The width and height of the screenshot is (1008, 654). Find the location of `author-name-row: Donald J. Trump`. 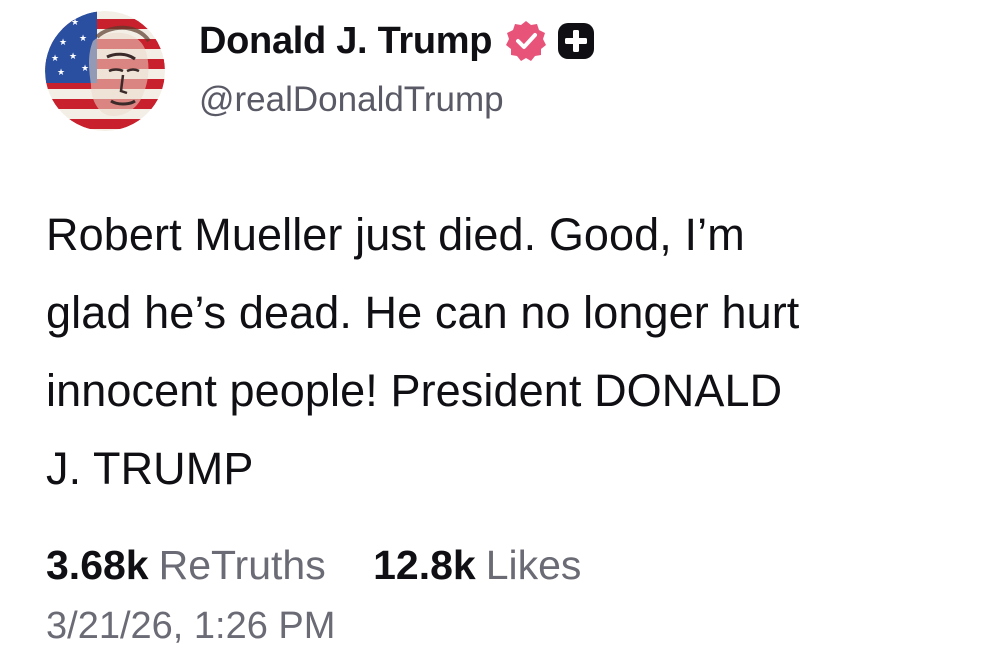

author-name-row: Donald J. Trump is located at coordinates (397, 41).